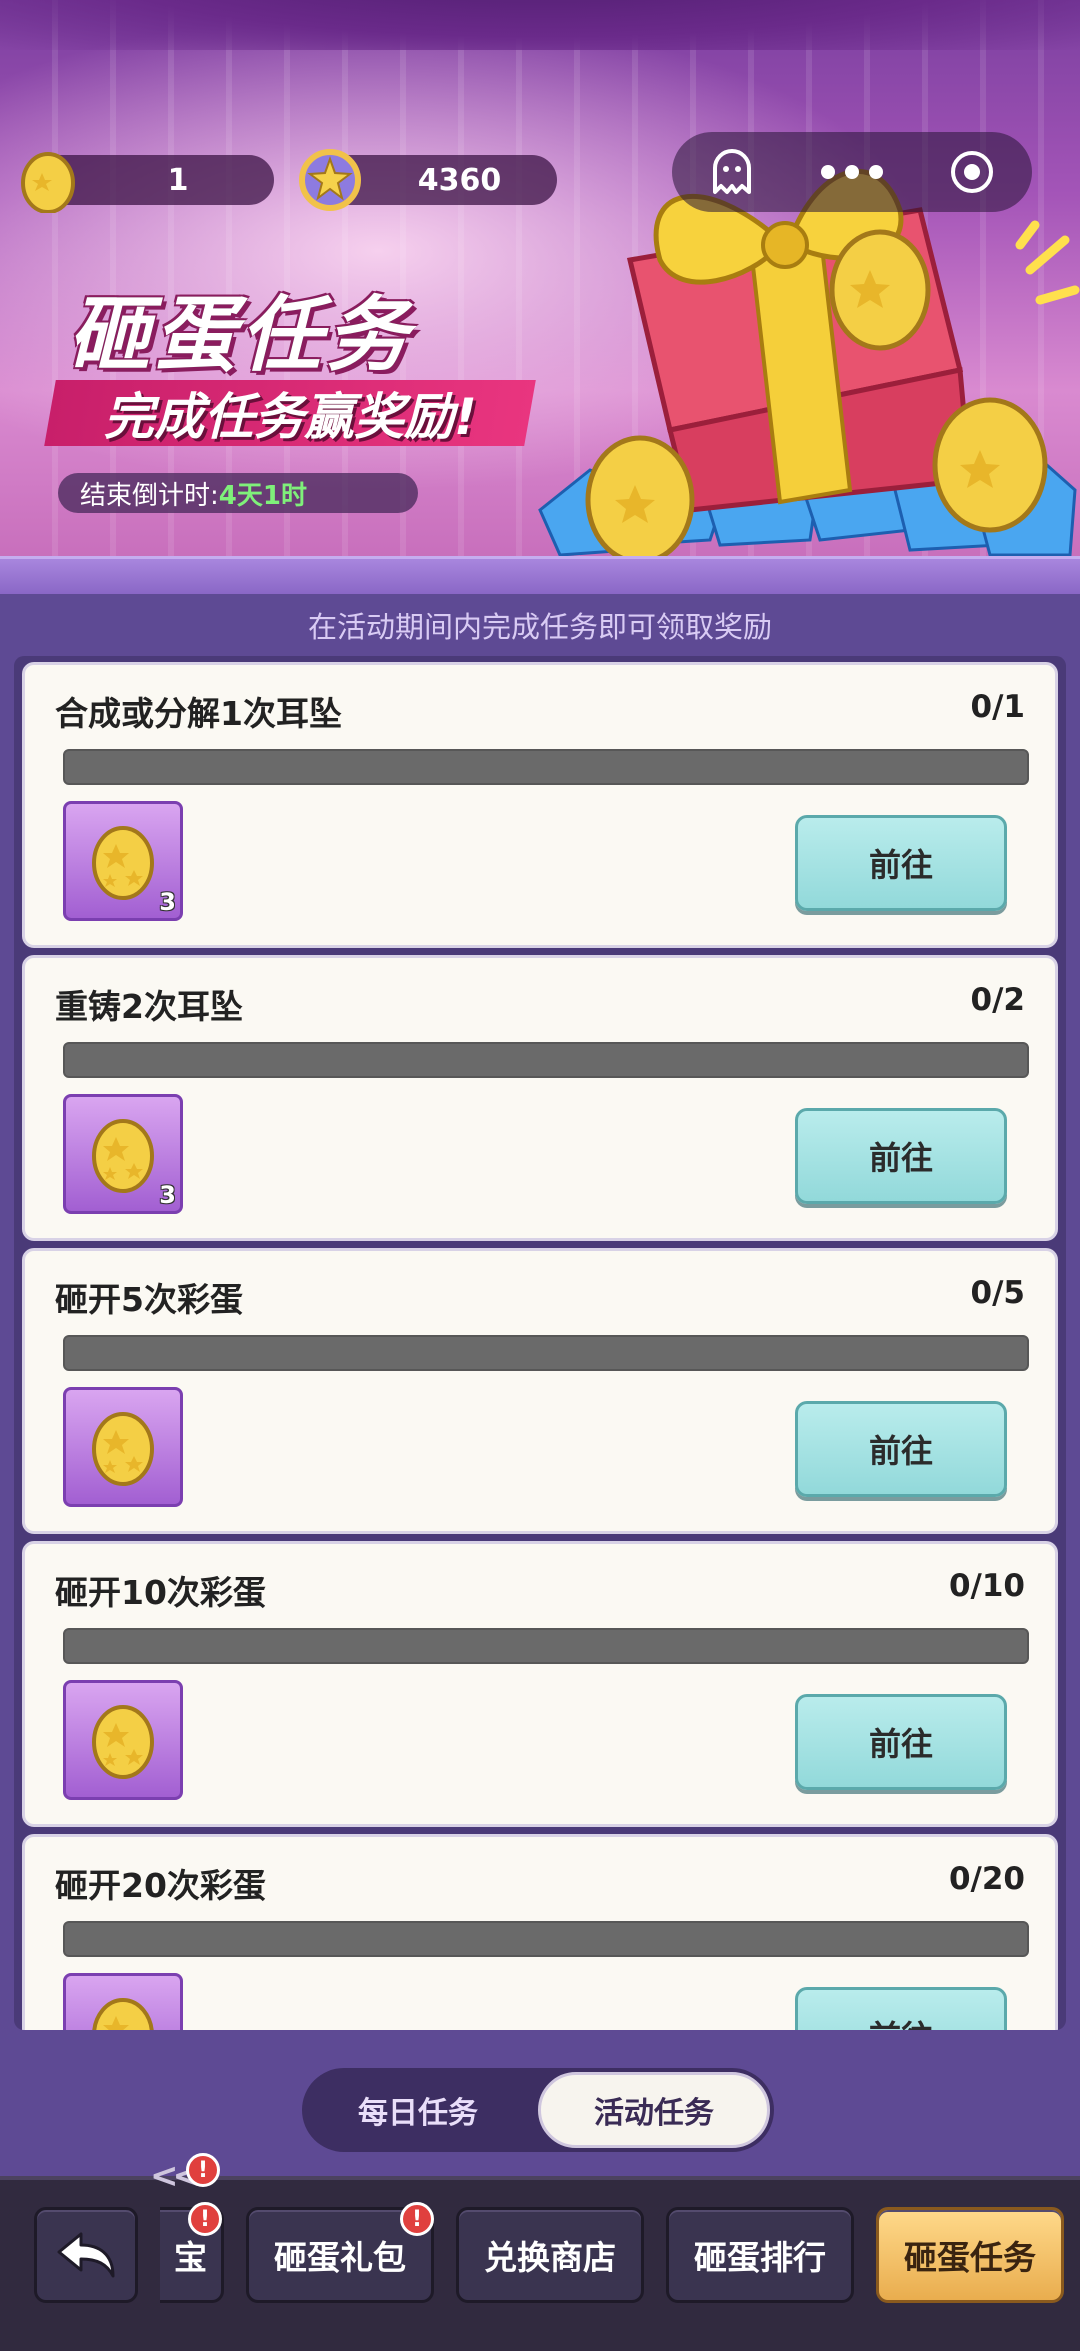  What do you see at coordinates (418, 2110) in the screenshot?
I see `tab-daily-tasks: 每日任务` at bounding box center [418, 2110].